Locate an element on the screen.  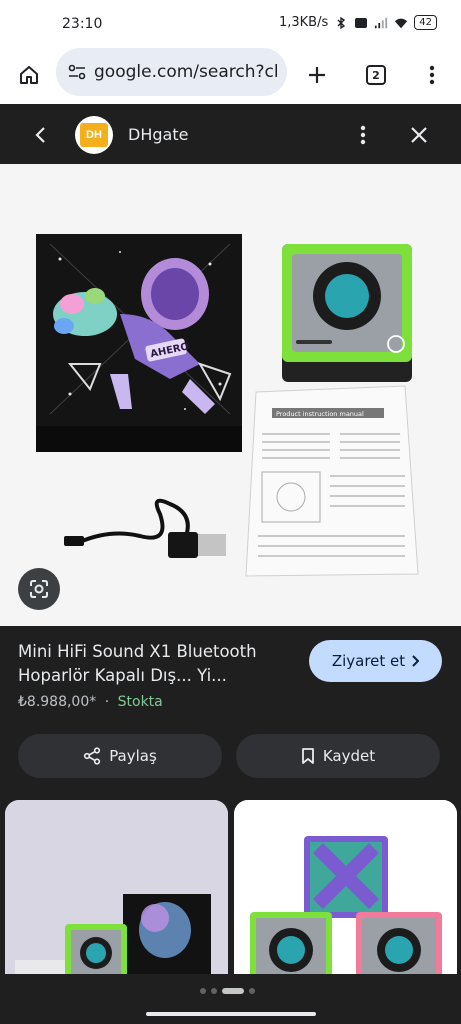
lens-icon is located at coordinates (39, 589).